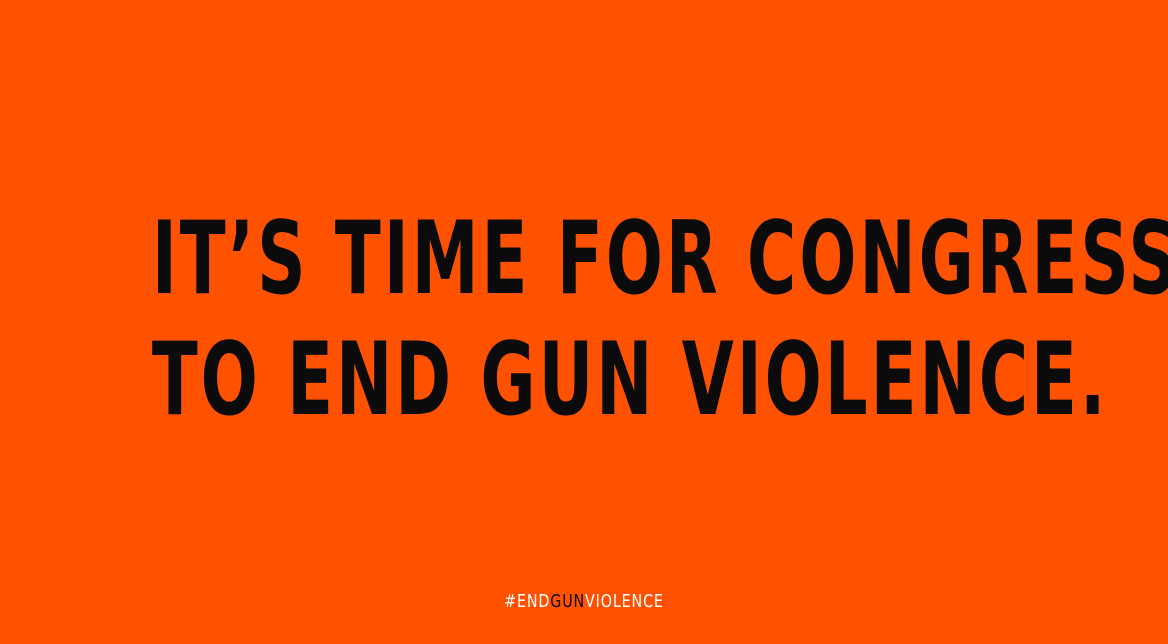 The image size is (1168, 644). I want to click on hashtag-part-gun: GUN, so click(568, 601).